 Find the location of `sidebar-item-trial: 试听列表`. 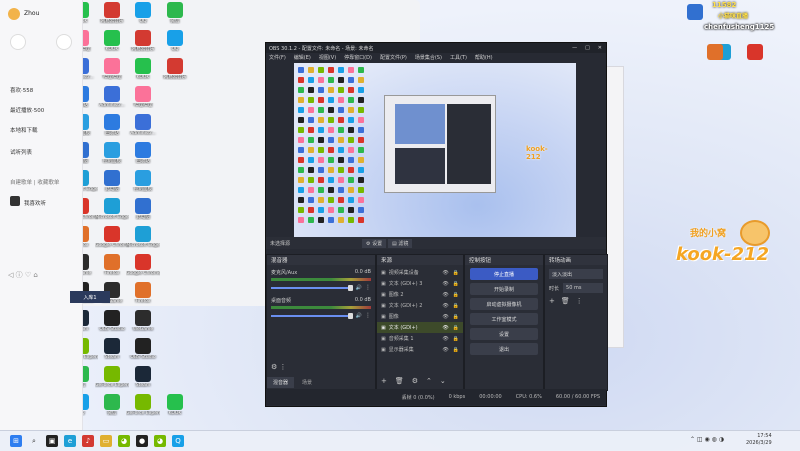

sidebar-item-trial: 试听列表 is located at coordinates (21, 152).